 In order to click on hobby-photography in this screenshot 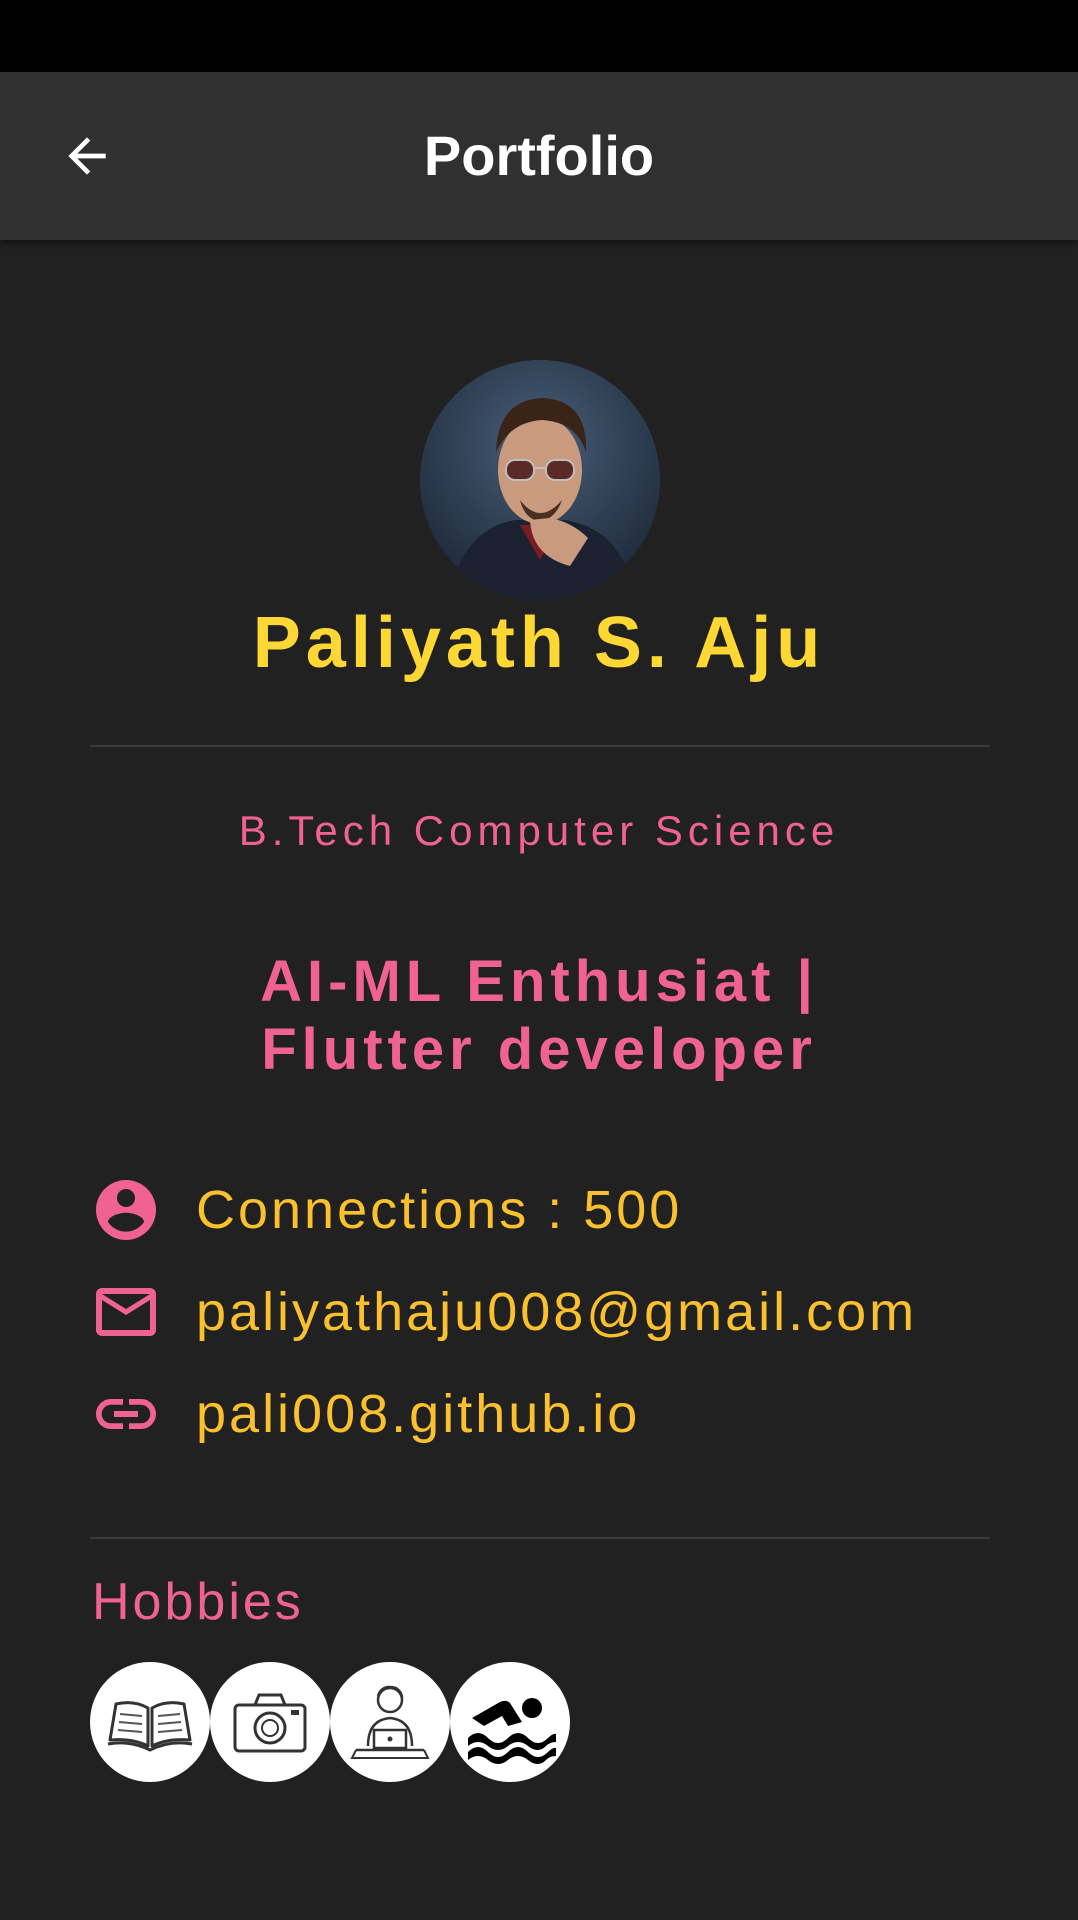, I will do `click(270, 1722)`.